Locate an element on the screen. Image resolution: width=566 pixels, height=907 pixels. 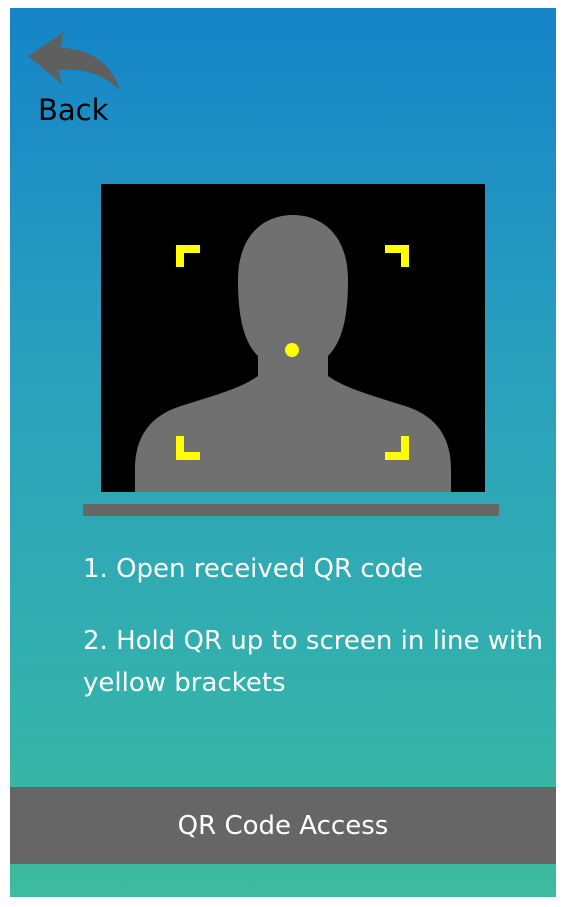
qr-code-access-button: QR Code Access is located at coordinates (283, 825).